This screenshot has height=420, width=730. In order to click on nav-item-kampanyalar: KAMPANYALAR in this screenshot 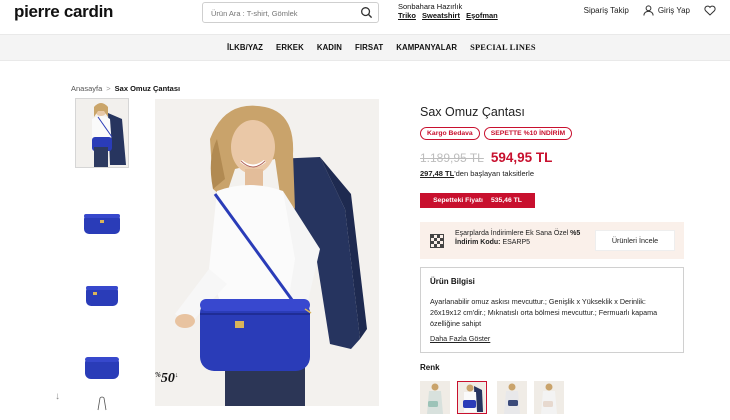, I will do `click(426, 47)`.